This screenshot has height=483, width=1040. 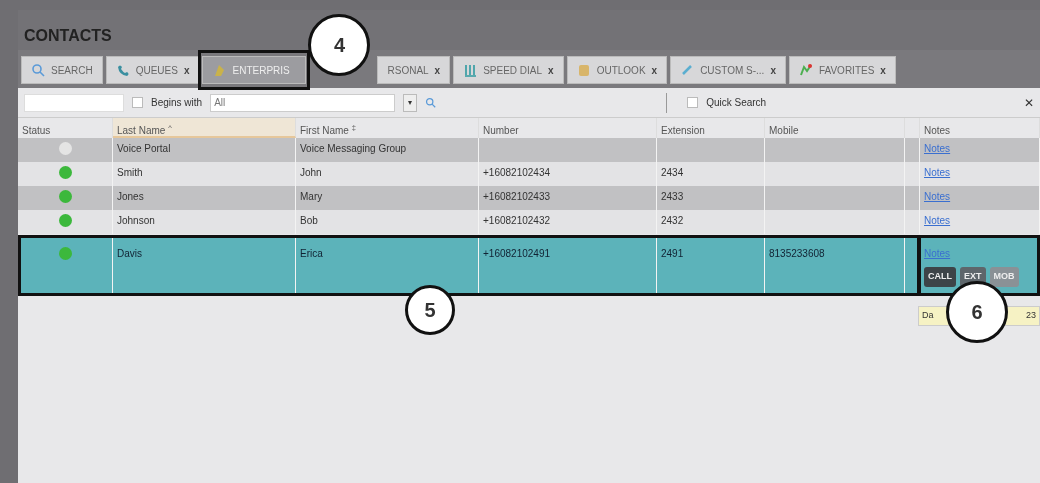 I want to click on table-row: Voice Portal Voice Messaging Group Notes, so click(x=529, y=150).